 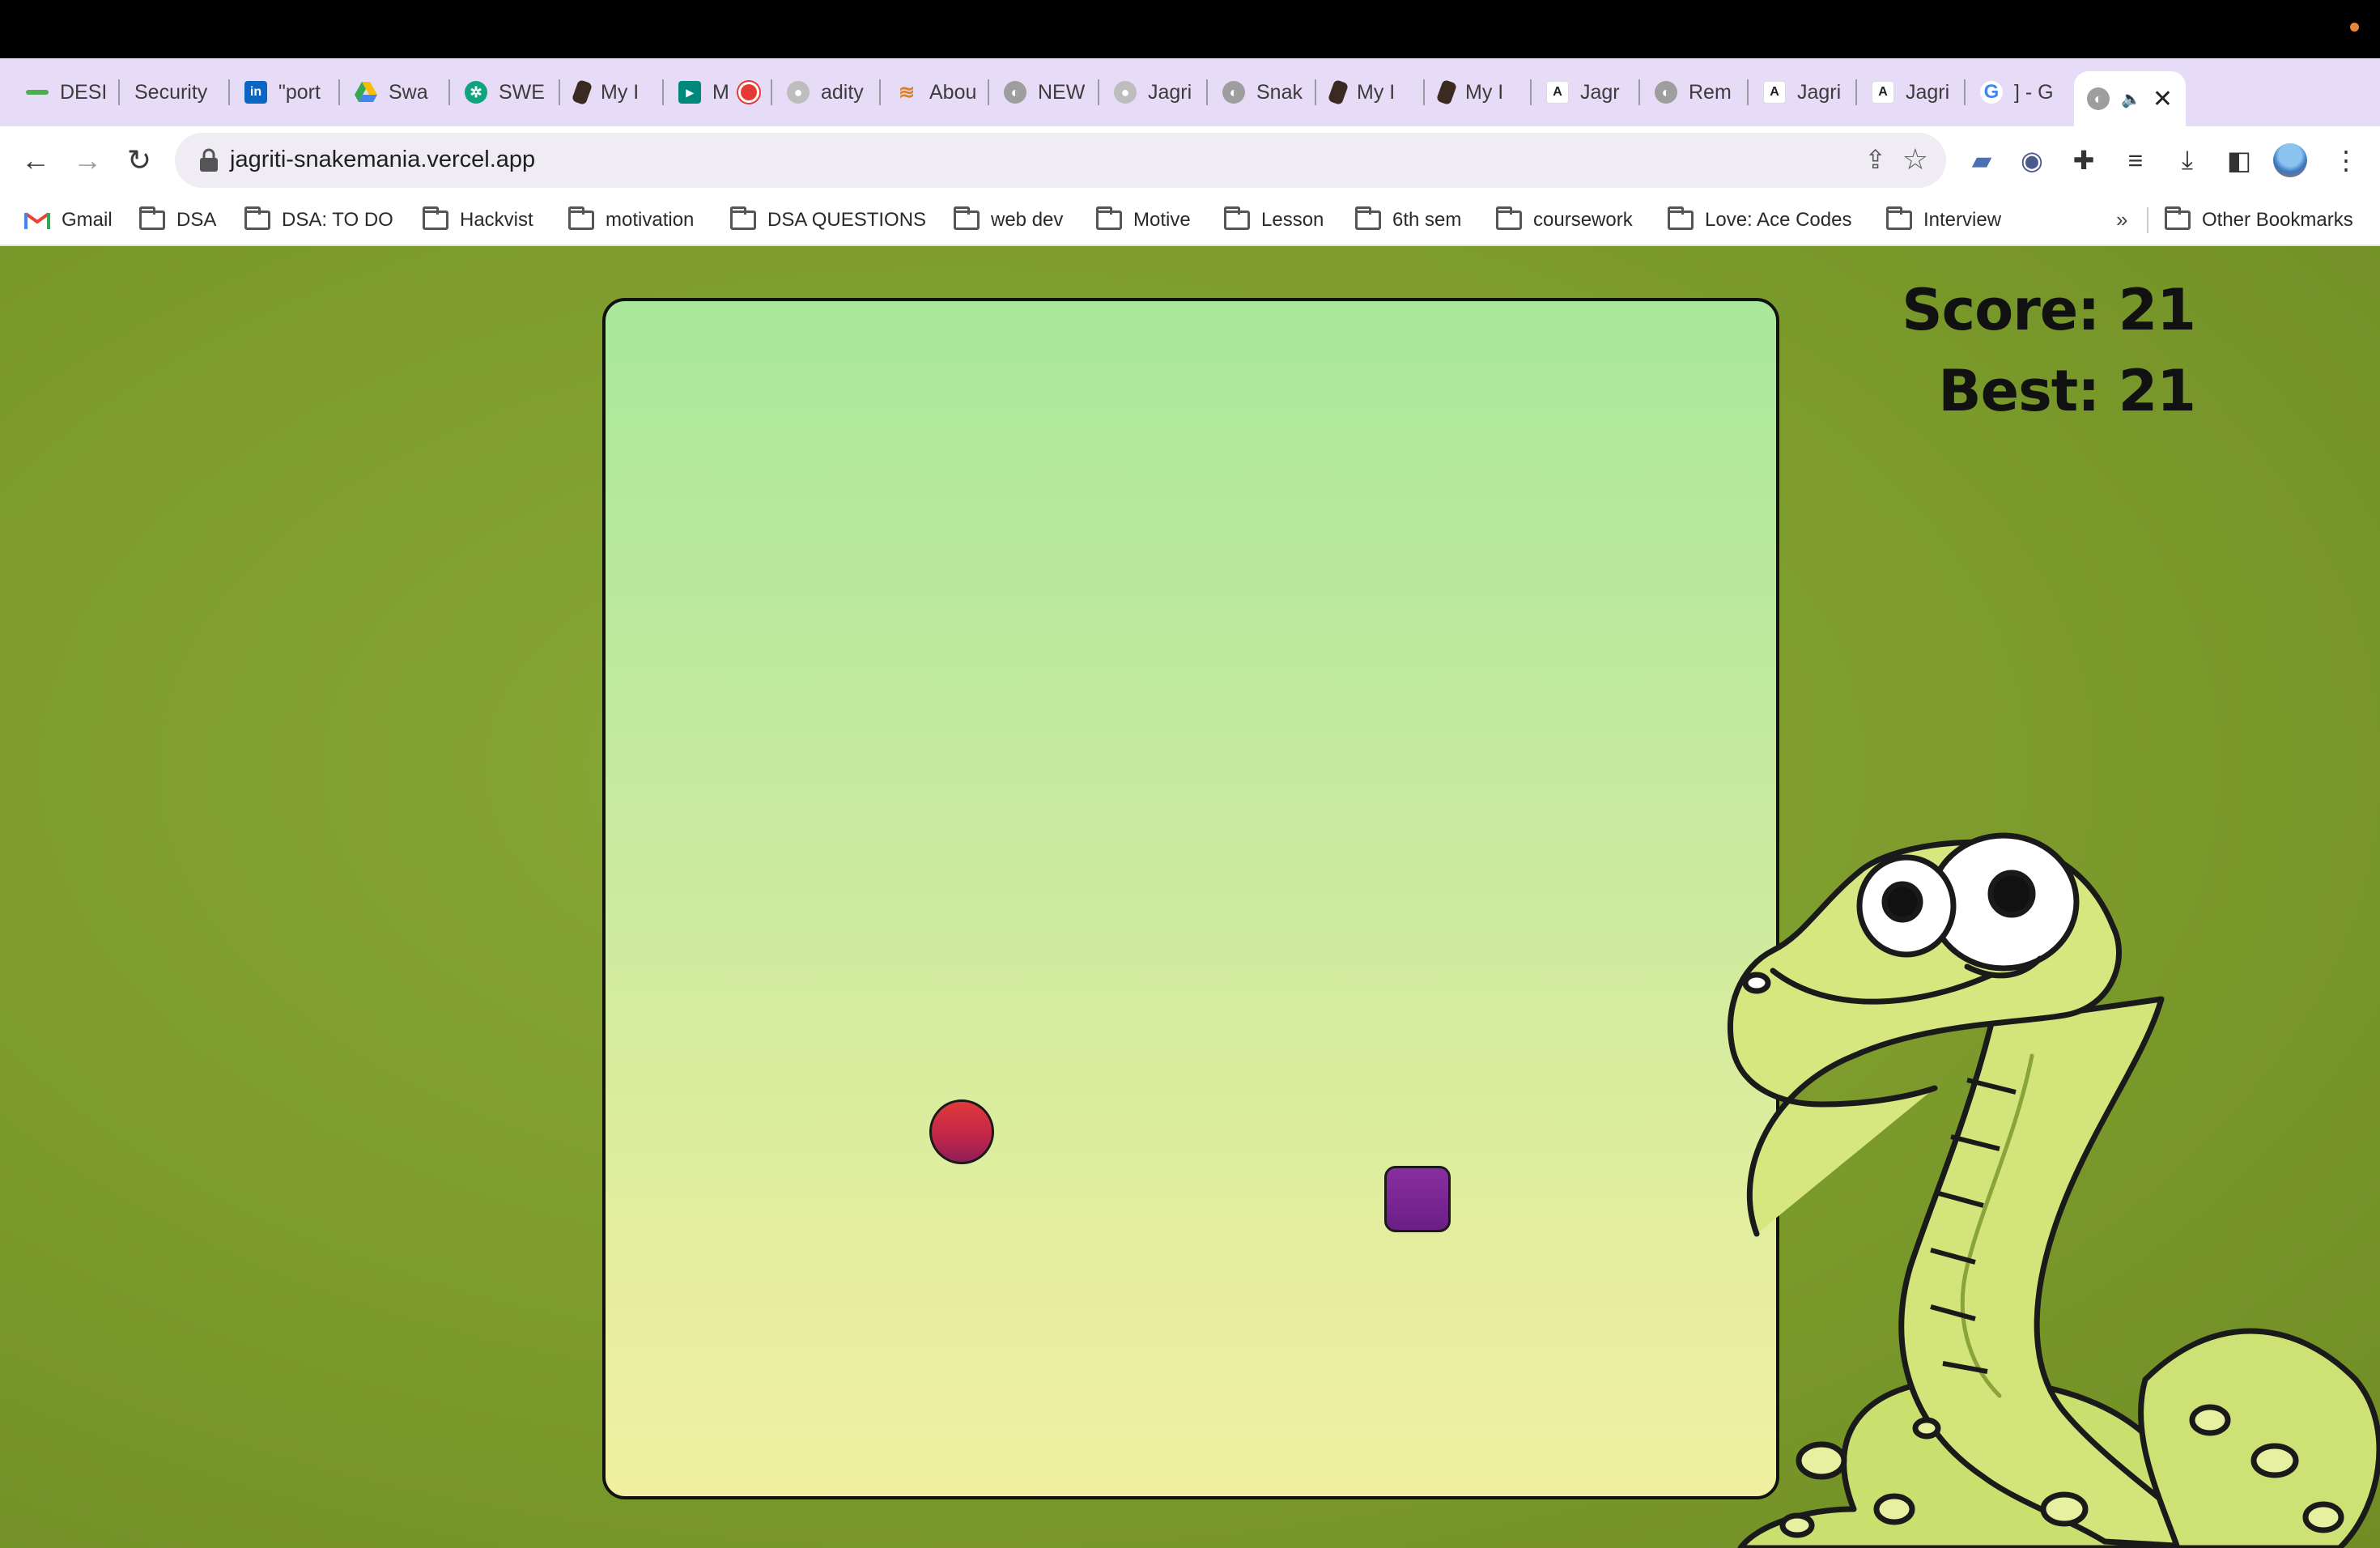 I want to click on forward-button: →, so click(x=87, y=160).